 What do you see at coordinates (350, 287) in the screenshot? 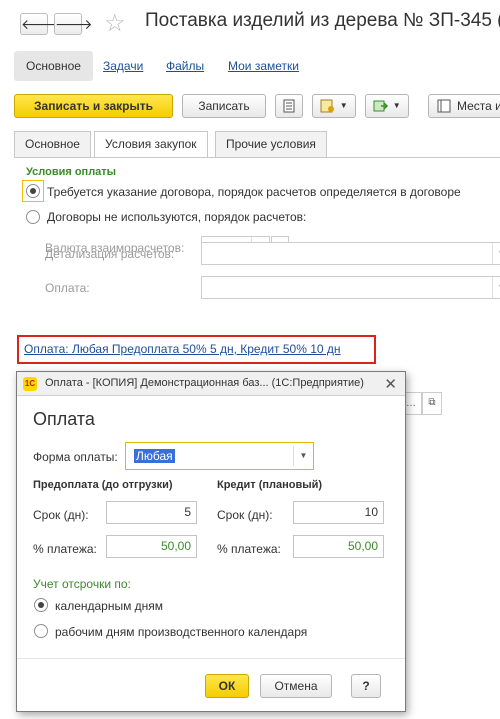
I see `payment-field: ▼` at bounding box center [350, 287].